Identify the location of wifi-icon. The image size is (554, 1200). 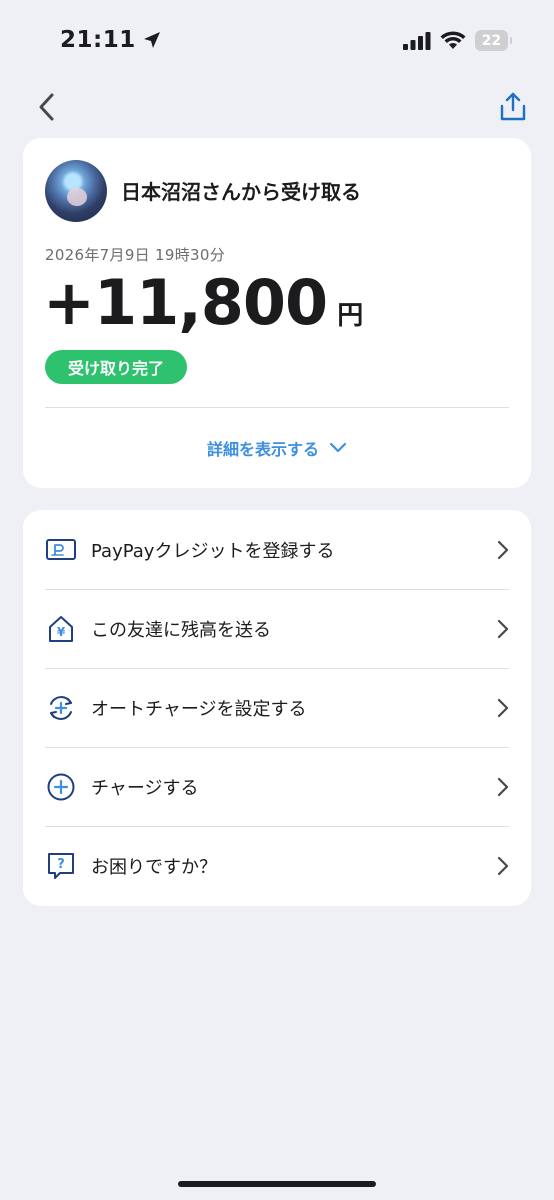
(453, 40).